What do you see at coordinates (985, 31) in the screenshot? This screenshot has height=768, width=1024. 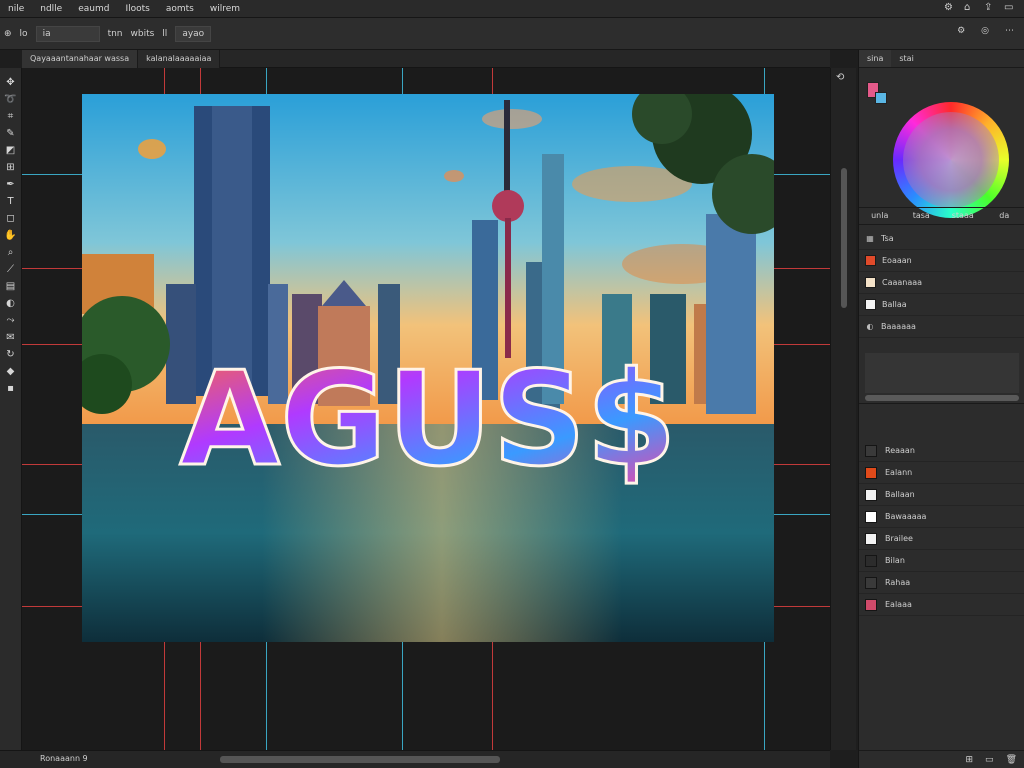 I see `account-icon: ◎` at bounding box center [985, 31].